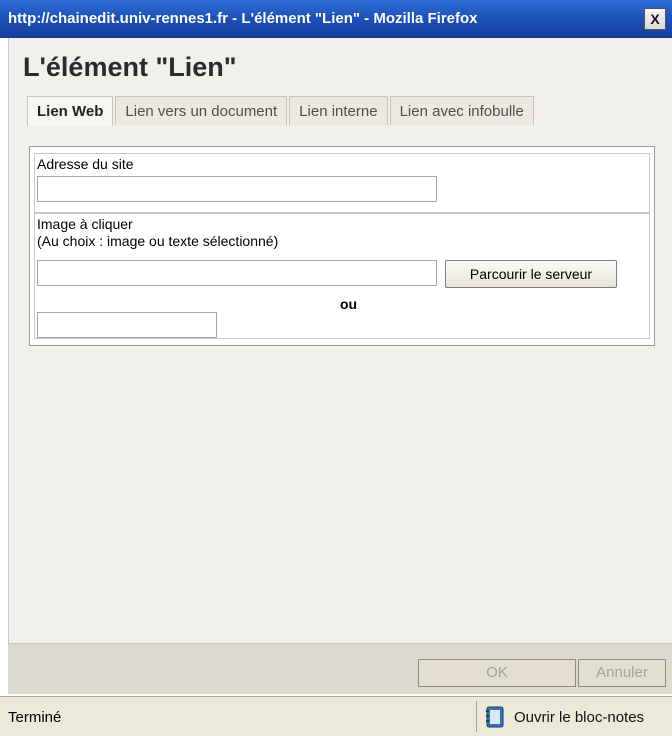 Image resolution: width=672 pixels, height=736 pixels. What do you see at coordinates (338, 110) in the screenshot?
I see `tab-lien-interne: Lien interne` at bounding box center [338, 110].